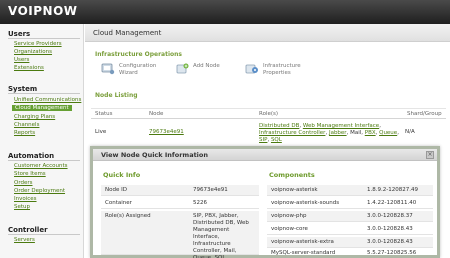 The height and width of the screenshot is (258, 450). Describe the element at coordinates (302, 242) in the screenshot. I see `component-name: voipnow-asterisk-extra` at that location.